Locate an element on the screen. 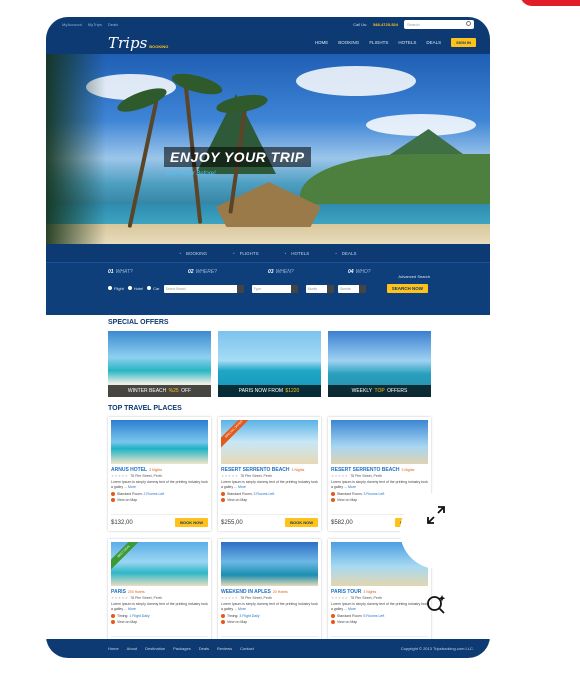 The height and width of the screenshot is (685, 580). room-availability: 5 Rooms Left is located at coordinates (374, 616).